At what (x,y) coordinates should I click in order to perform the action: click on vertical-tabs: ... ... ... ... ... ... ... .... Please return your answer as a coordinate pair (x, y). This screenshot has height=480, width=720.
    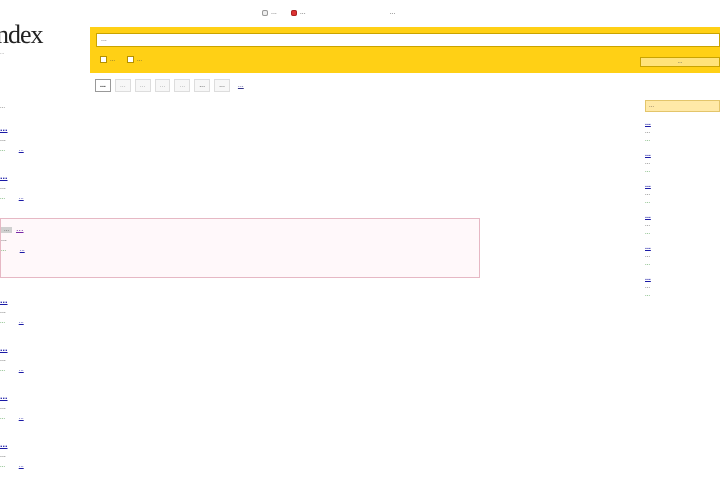
    Looking at the image, I should click on (171, 85).